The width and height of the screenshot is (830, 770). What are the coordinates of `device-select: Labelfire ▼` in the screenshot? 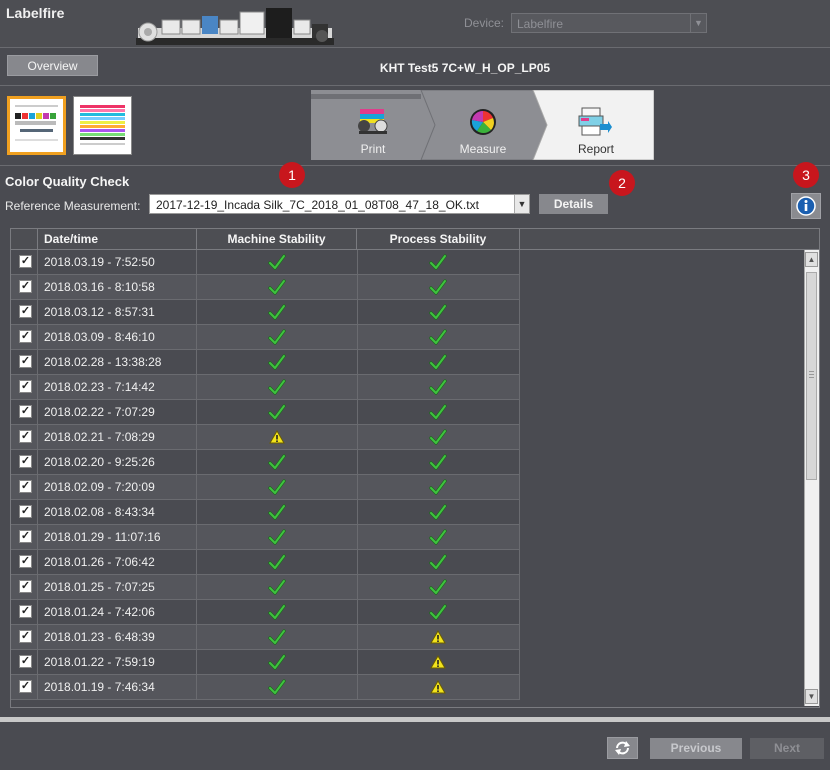 It's located at (609, 23).